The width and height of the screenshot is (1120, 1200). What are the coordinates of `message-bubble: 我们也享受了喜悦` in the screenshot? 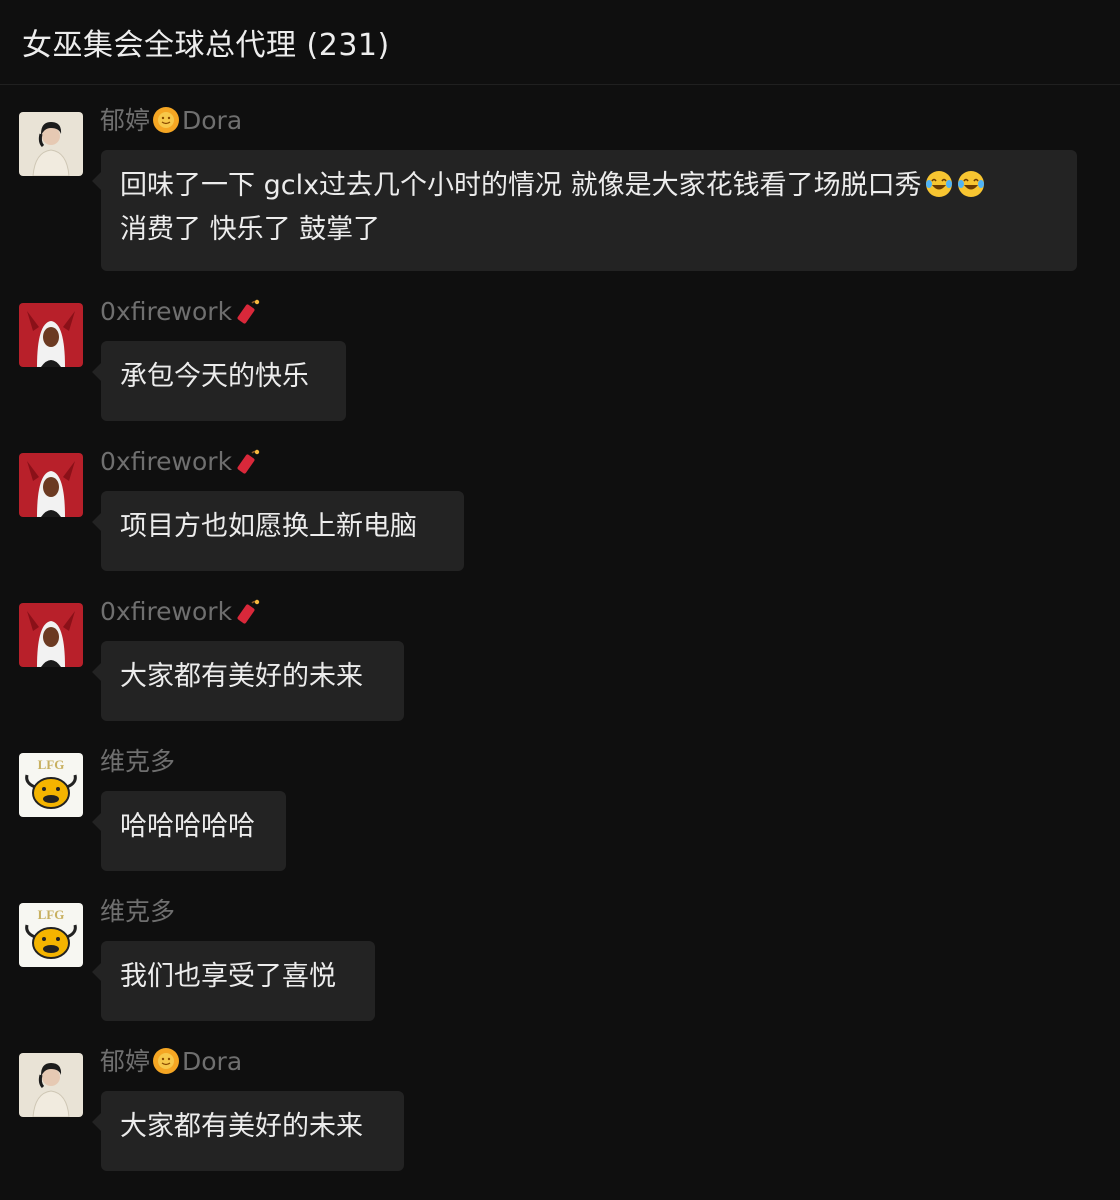 It's located at (233, 981).